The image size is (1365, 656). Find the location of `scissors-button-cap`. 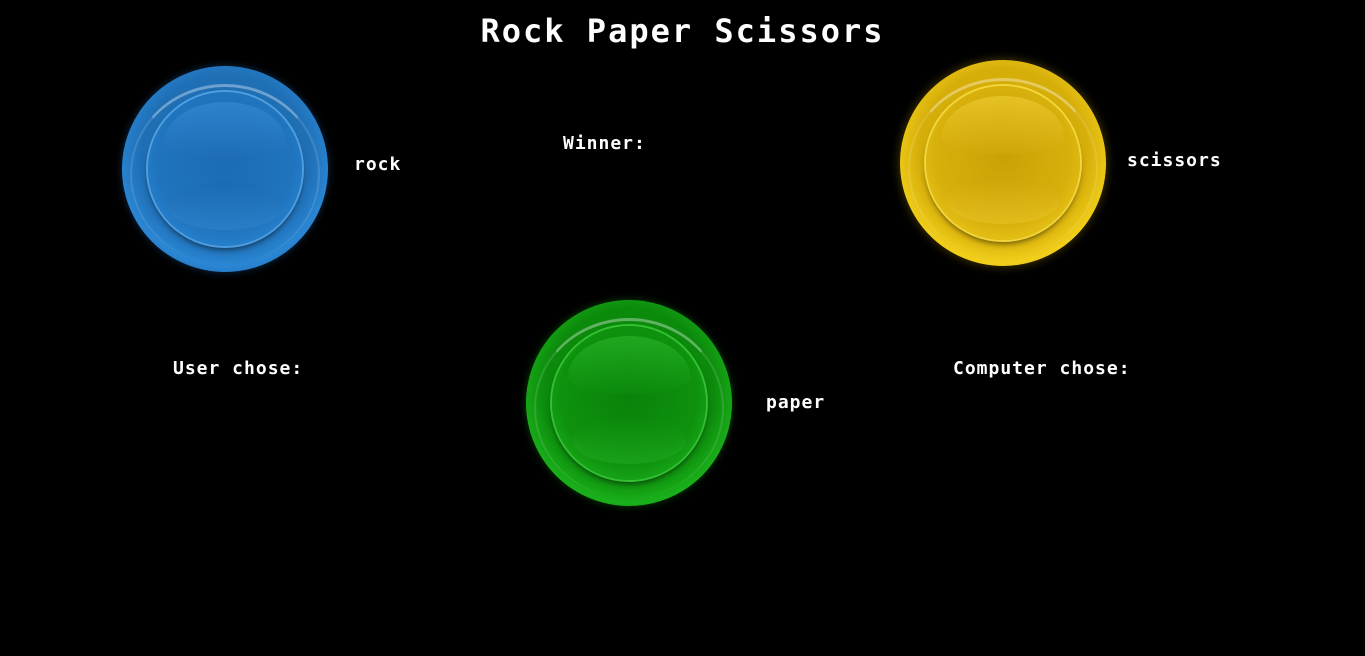

scissors-button-cap is located at coordinates (1003, 163).